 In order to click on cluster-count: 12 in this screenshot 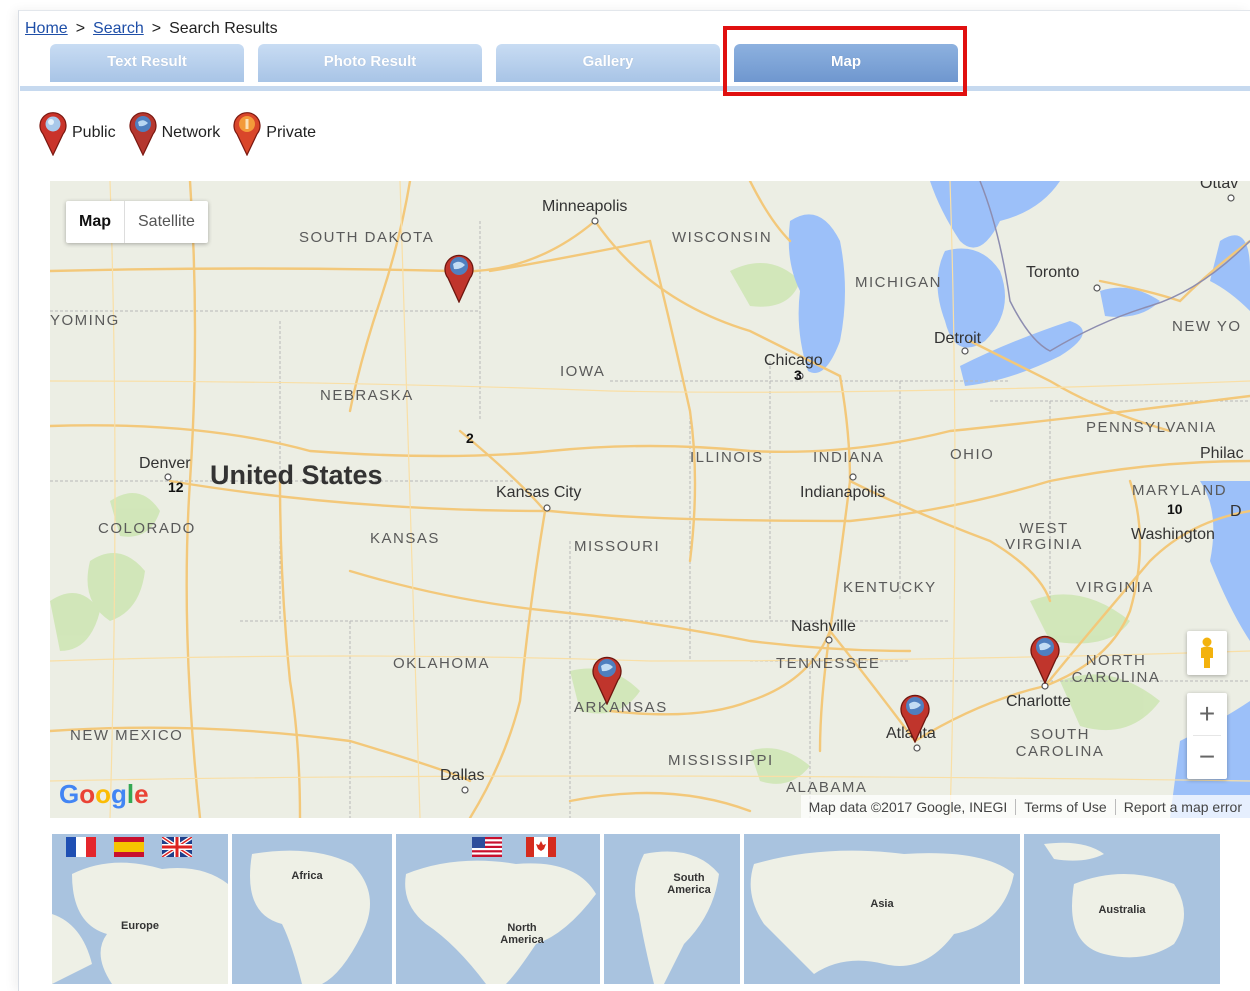, I will do `click(176, 487)`.